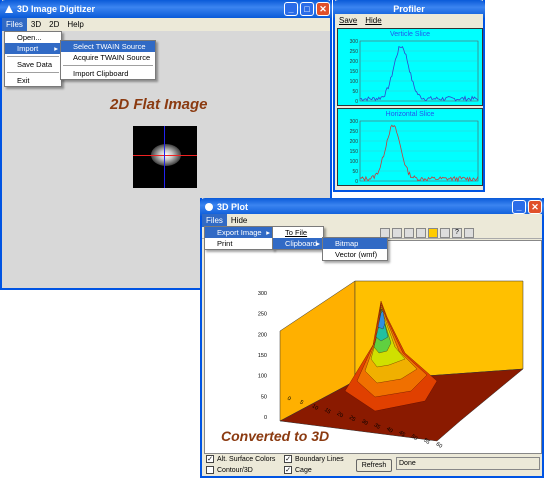  I want to click on menu-help: Help, so click(75, 24).